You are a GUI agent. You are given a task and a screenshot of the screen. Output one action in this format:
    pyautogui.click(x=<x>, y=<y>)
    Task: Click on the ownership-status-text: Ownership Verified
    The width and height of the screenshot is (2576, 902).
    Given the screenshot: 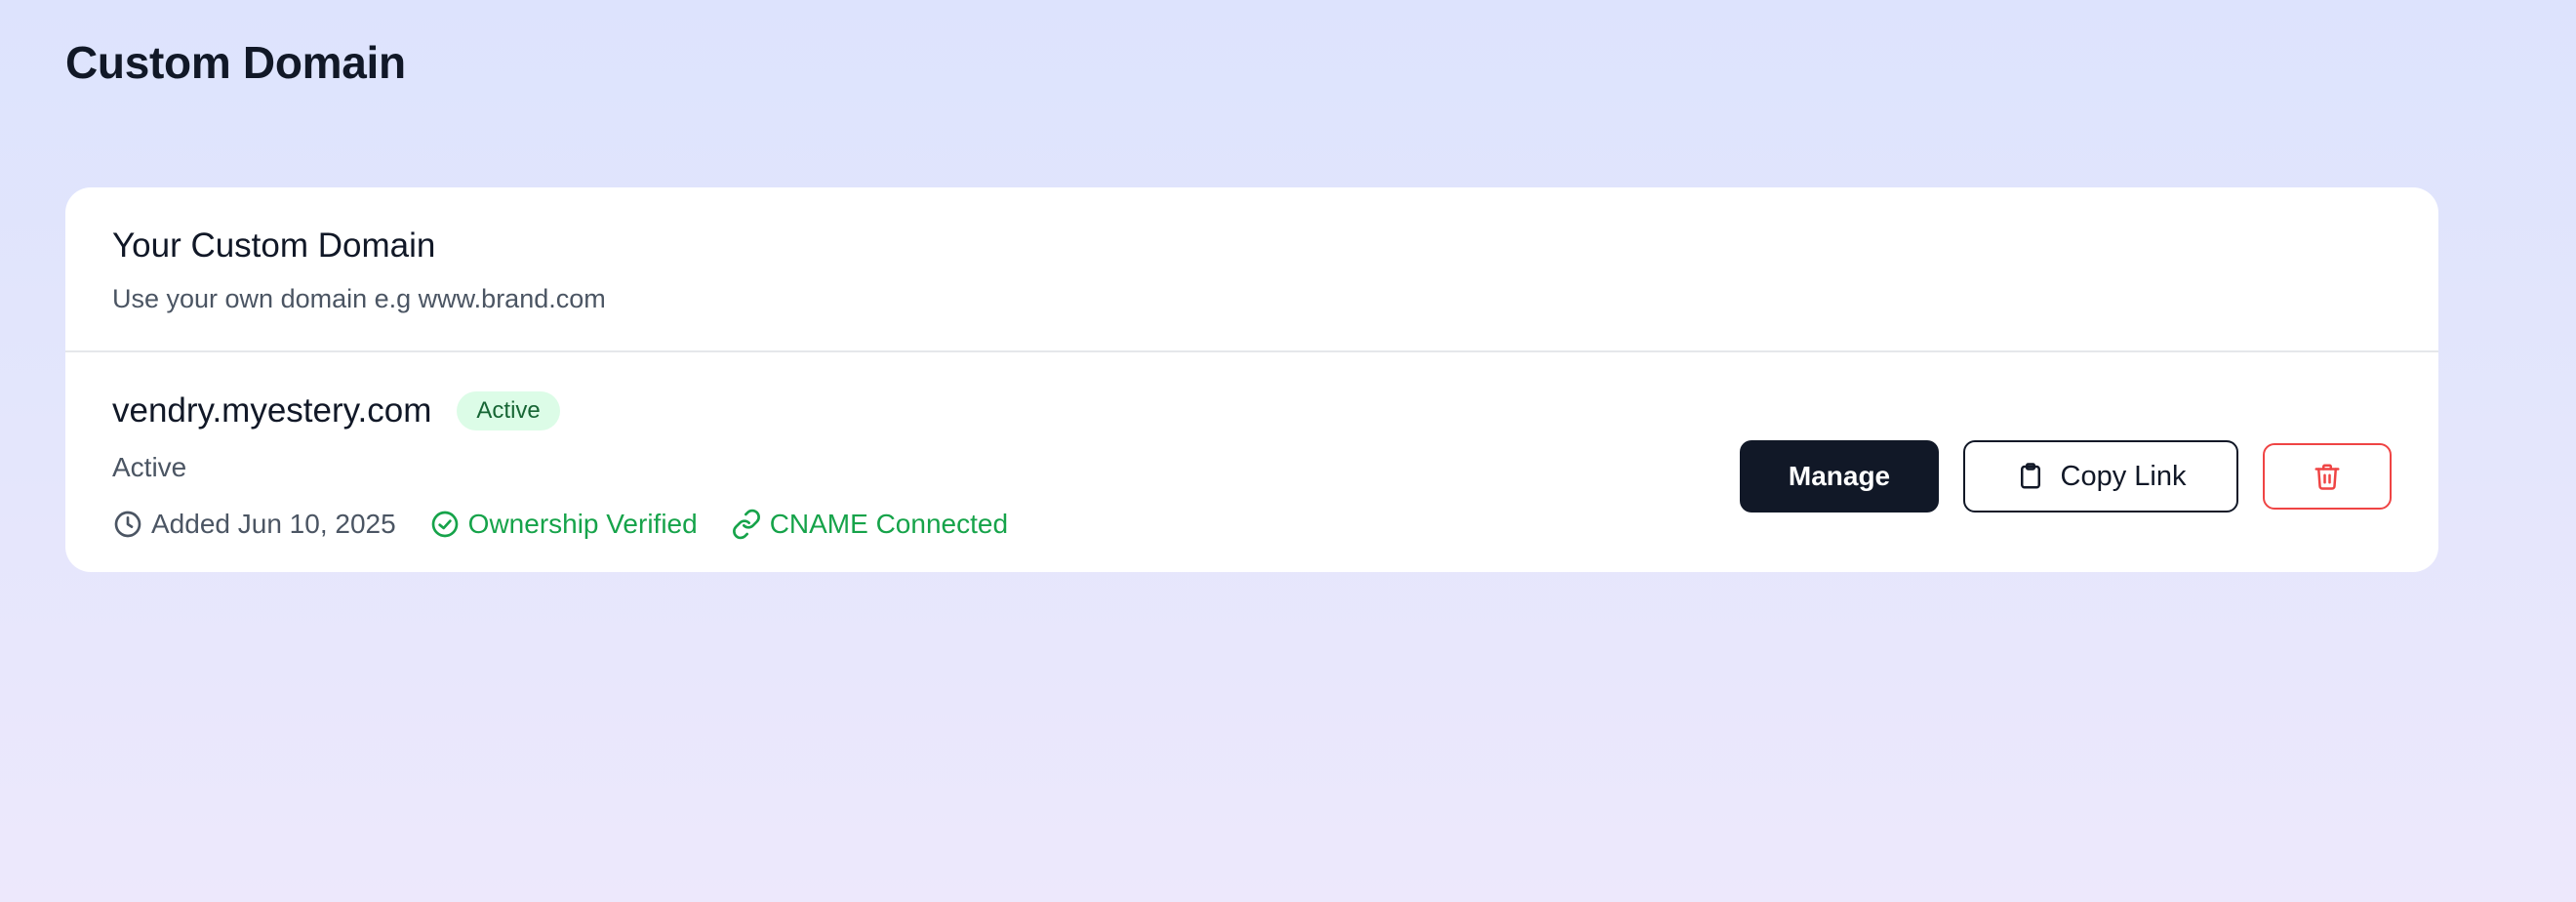 What is the action you would take?
    pyautogui.click(x=582, y=524)
    